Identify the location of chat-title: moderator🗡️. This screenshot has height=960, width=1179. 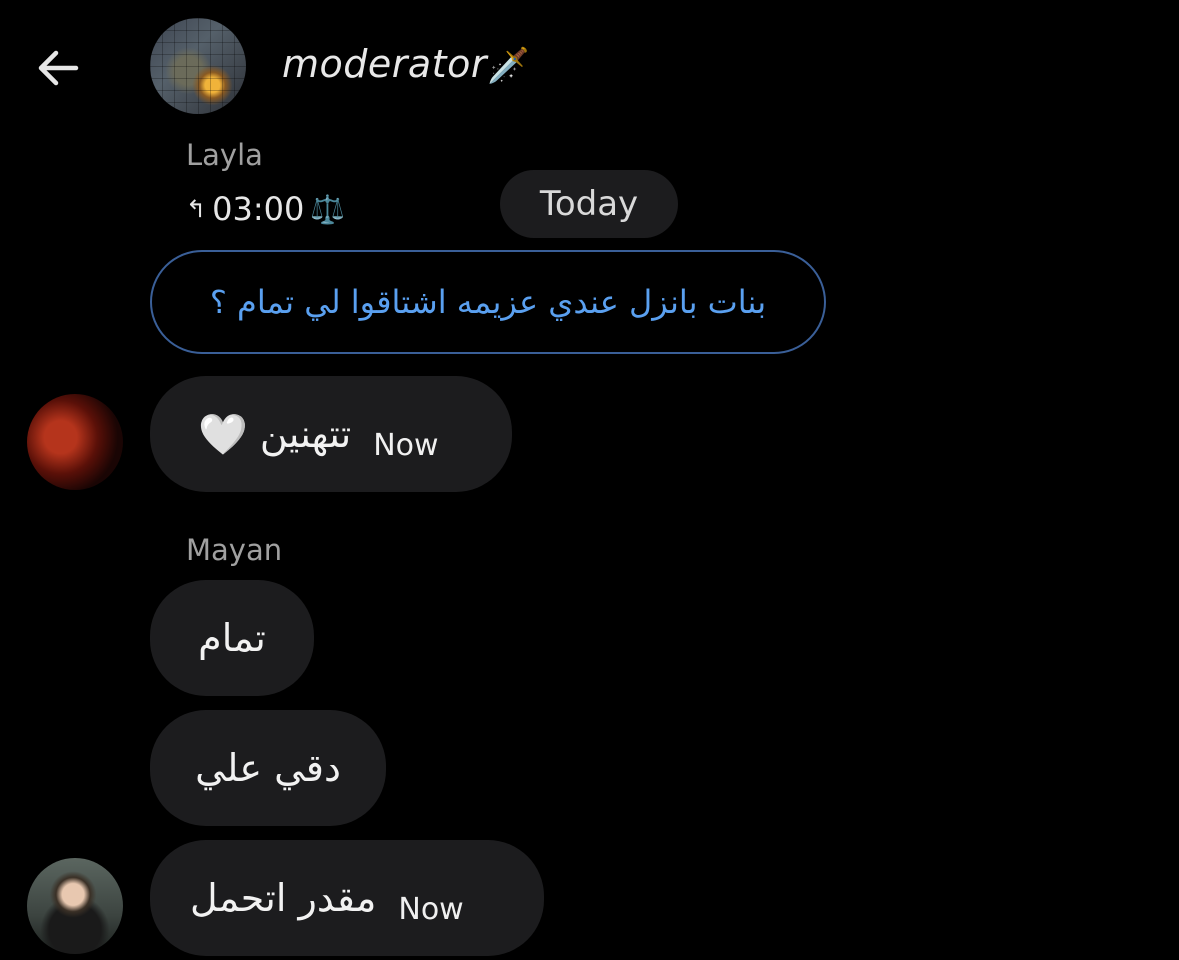
(406, 64).